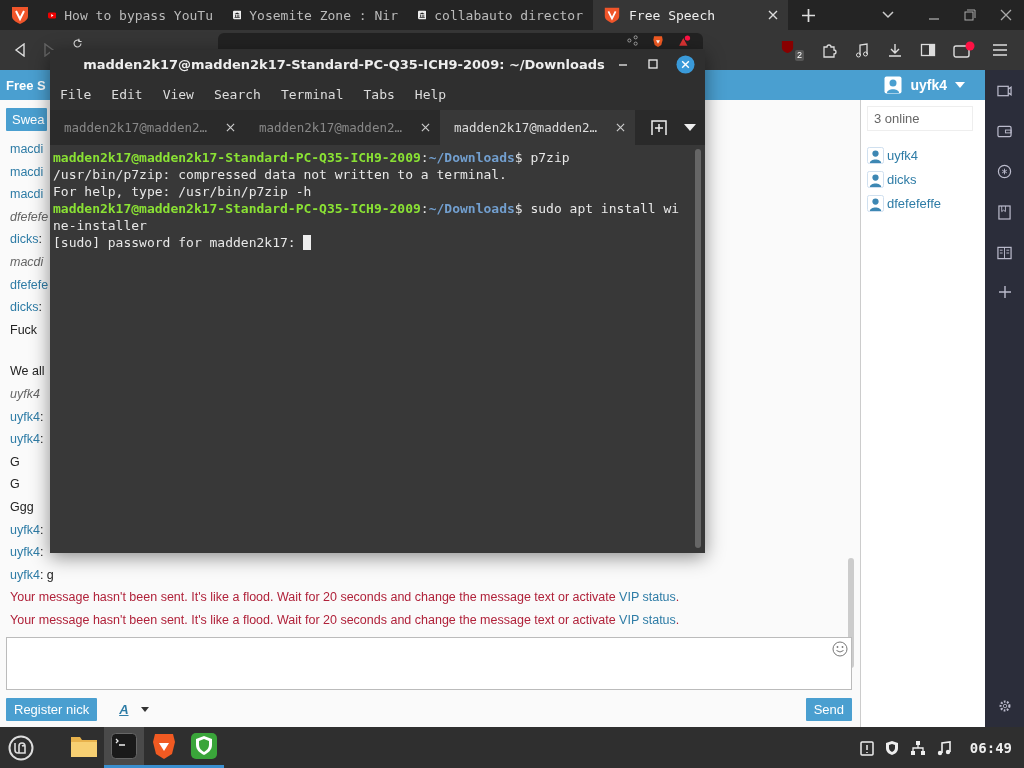 This screenshot has width=1024, height=768. Describe the element at coordinates (237, 94) in the screenshot. I see `menu-item: Search` at that location.